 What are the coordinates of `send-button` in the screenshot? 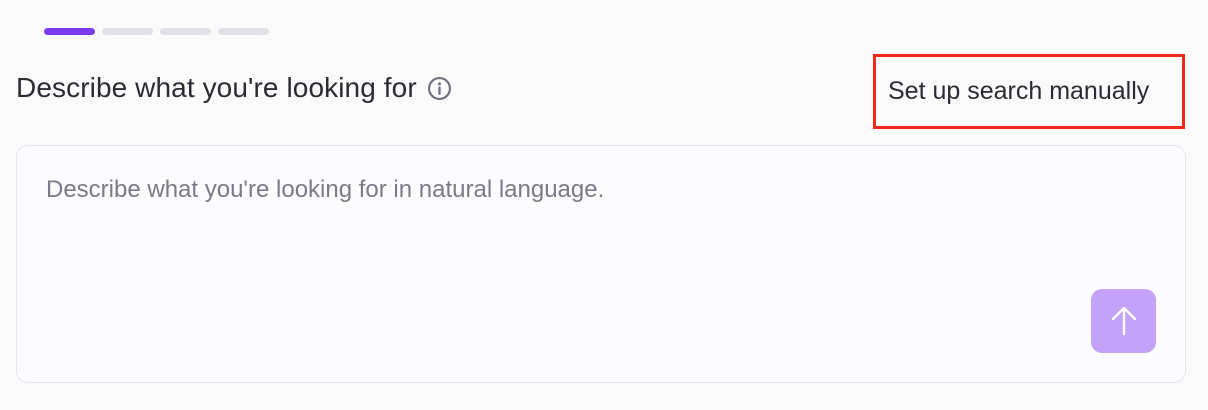 It's located at (1123, 321).